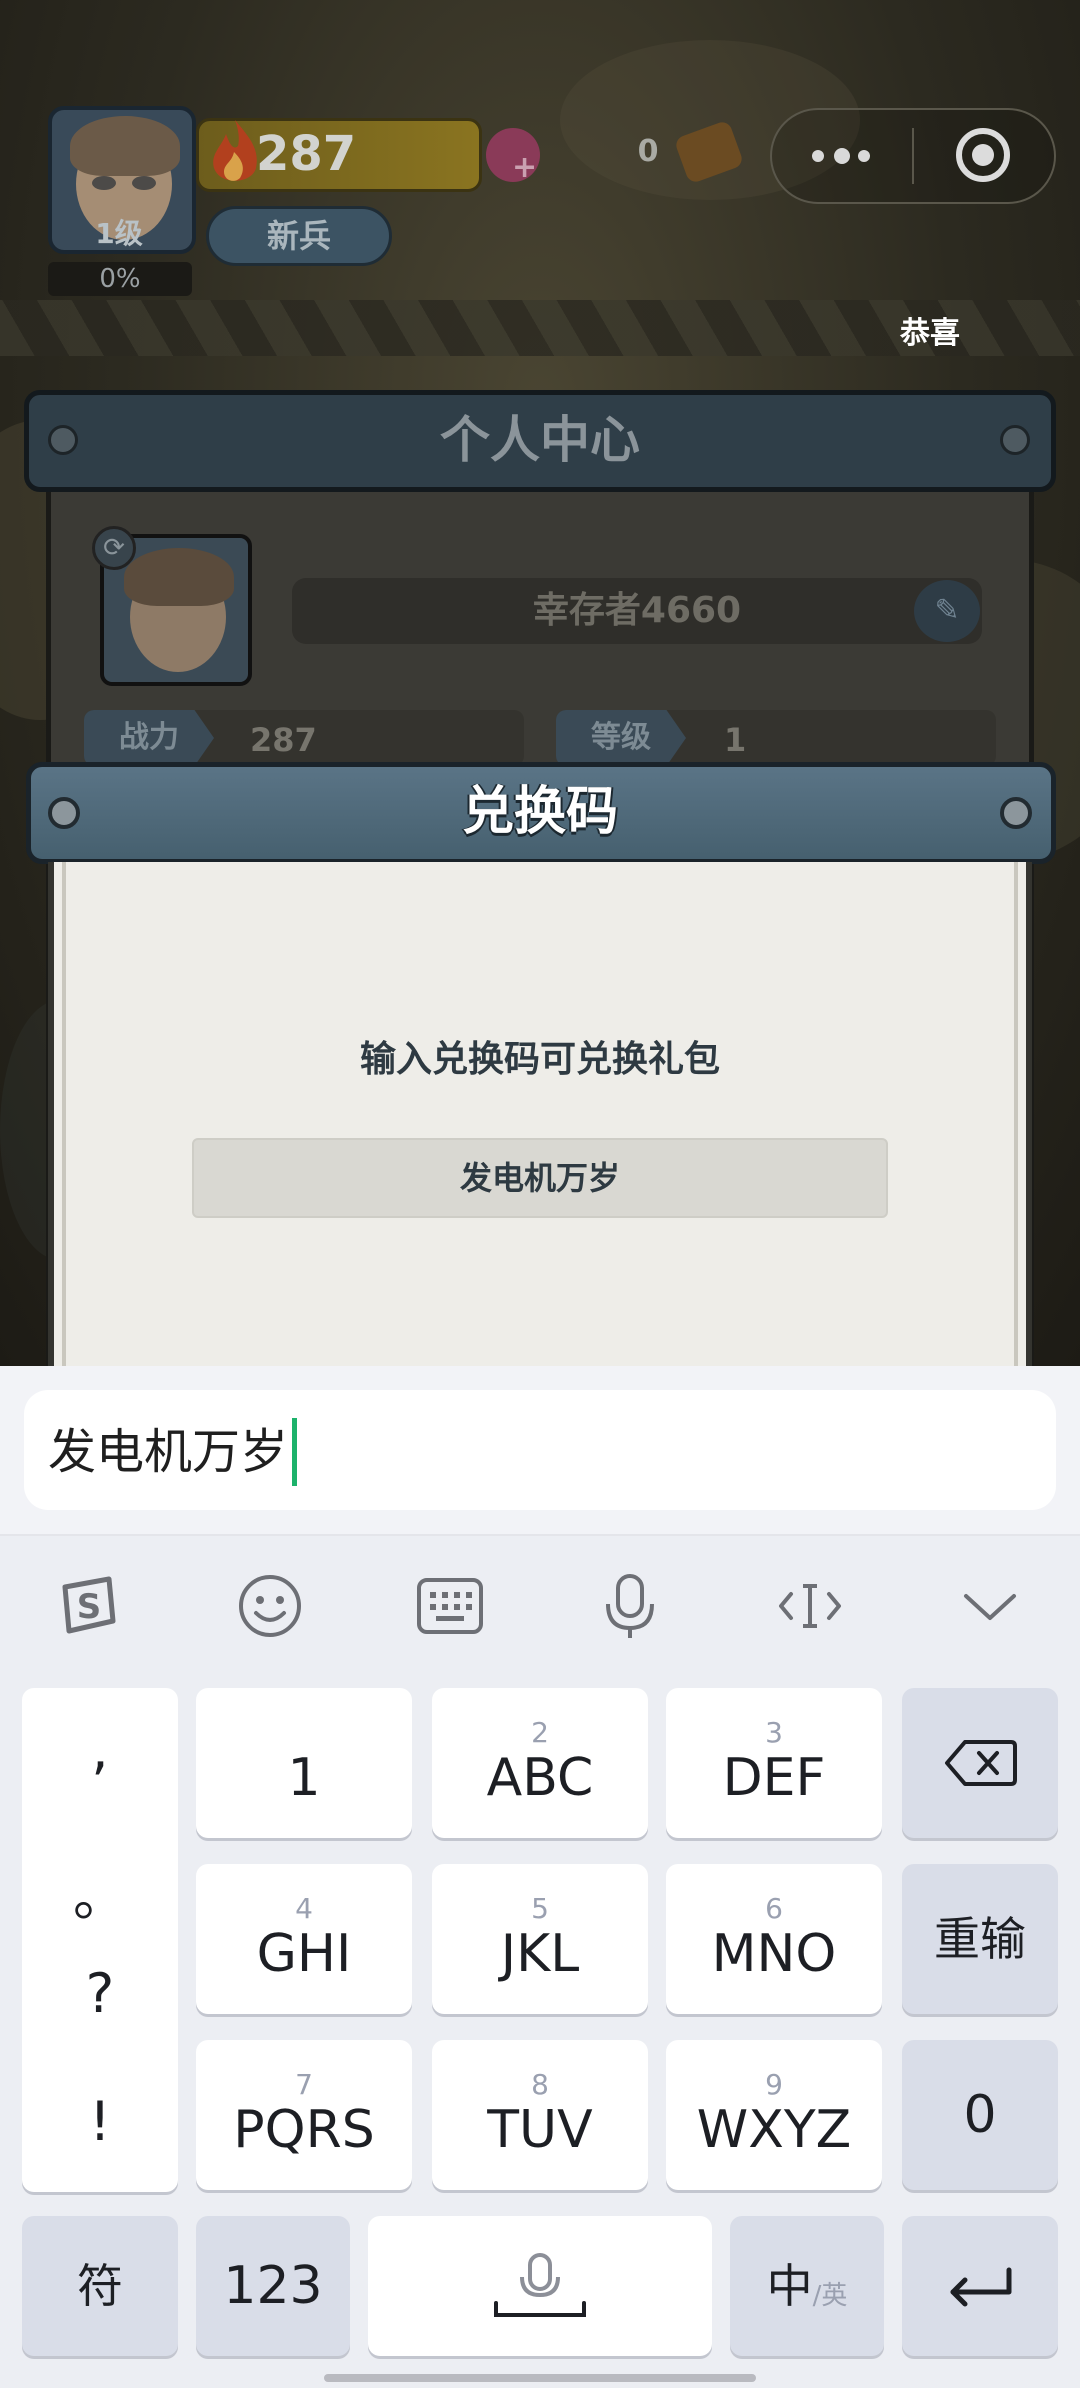  I want to click on backspace-key, so click(980, 1763).